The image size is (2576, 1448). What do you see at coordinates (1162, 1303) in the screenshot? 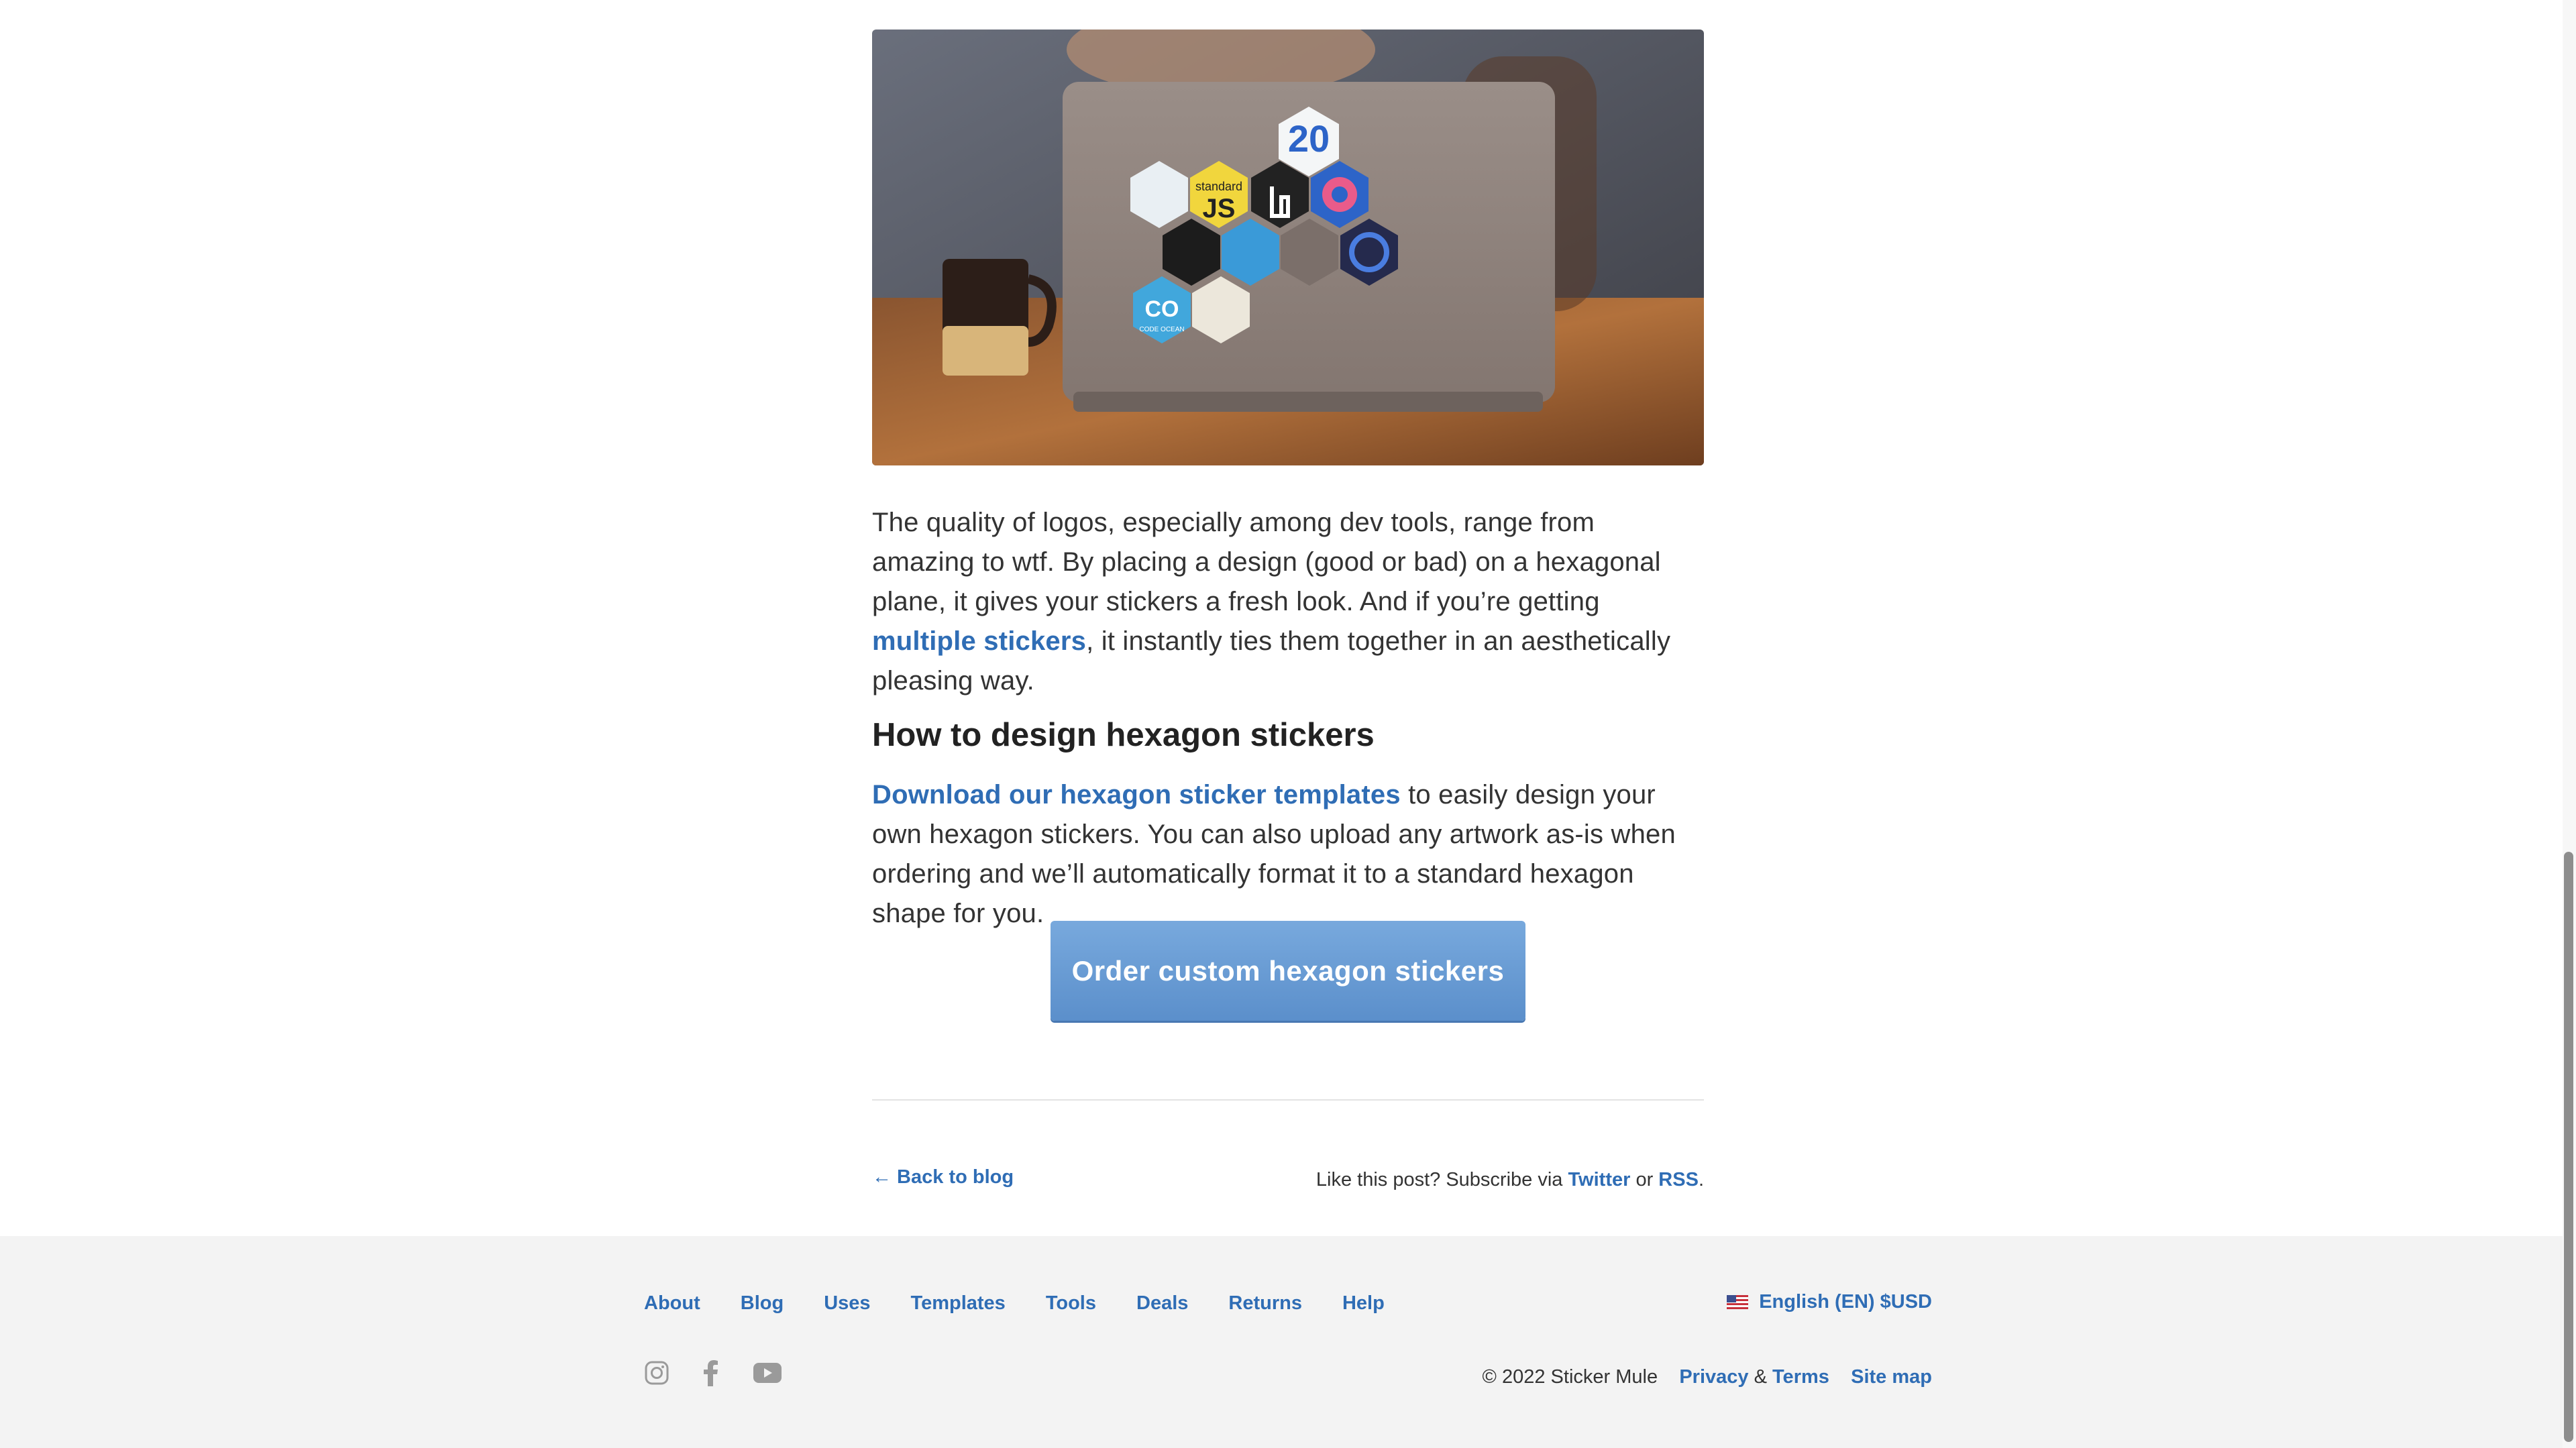
I see `footer-link-deals: Deals` at bounding box center [1162, 1303].